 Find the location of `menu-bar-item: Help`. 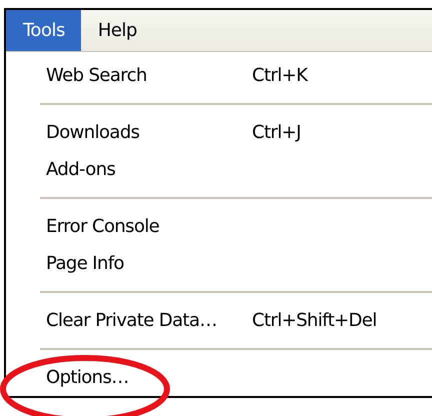

menu-bar-item: Help is located at coordinates (116, 30).